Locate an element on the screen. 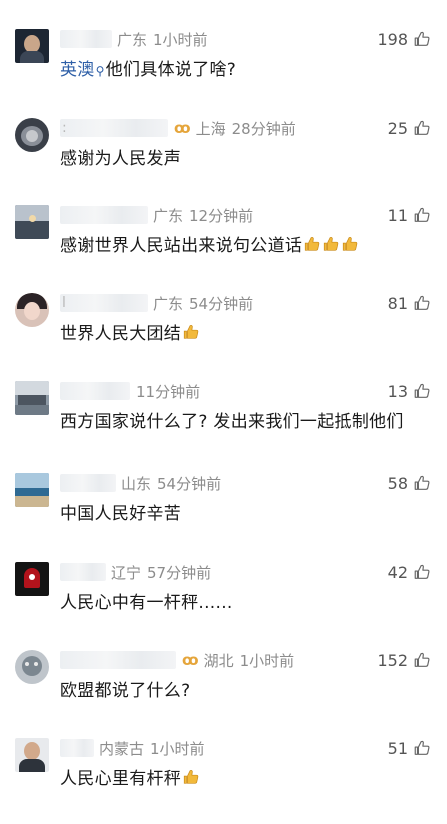 This screenshot has width=447, height=824. like-count: 58 is located at coordinates (397, 483).